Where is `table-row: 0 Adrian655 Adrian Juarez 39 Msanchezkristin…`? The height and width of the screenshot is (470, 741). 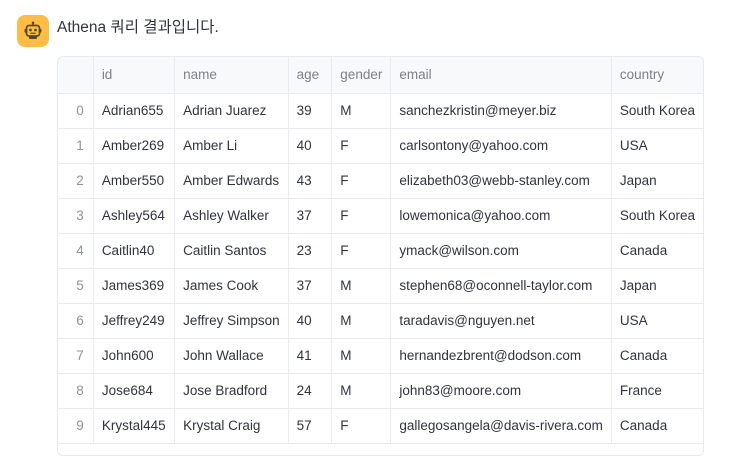
table-row: 0 Adrian655 Adrian Juarez 39 Msanchezkristin… is located at coordinates (380, 111).